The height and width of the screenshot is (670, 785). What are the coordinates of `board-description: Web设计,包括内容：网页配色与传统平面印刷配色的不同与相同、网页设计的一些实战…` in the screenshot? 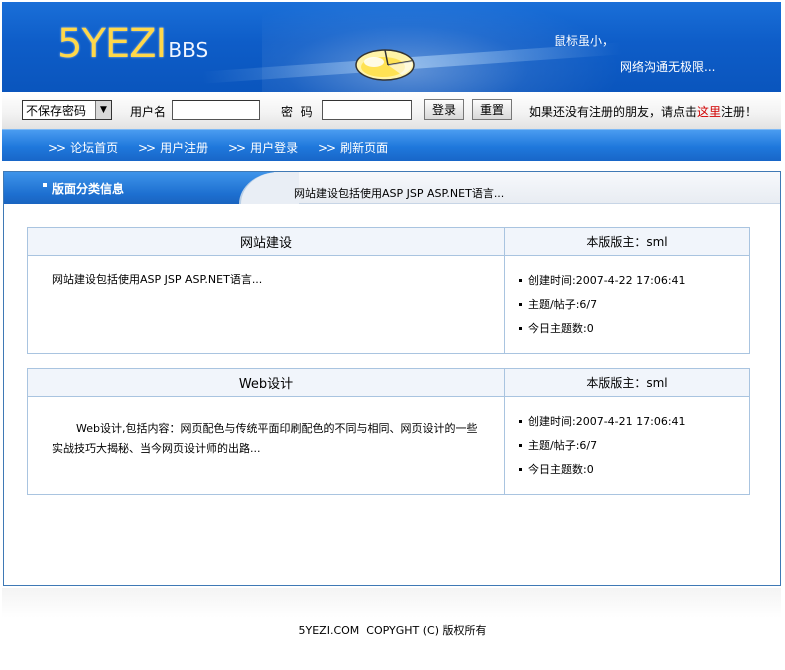 It's located at (266, 445).